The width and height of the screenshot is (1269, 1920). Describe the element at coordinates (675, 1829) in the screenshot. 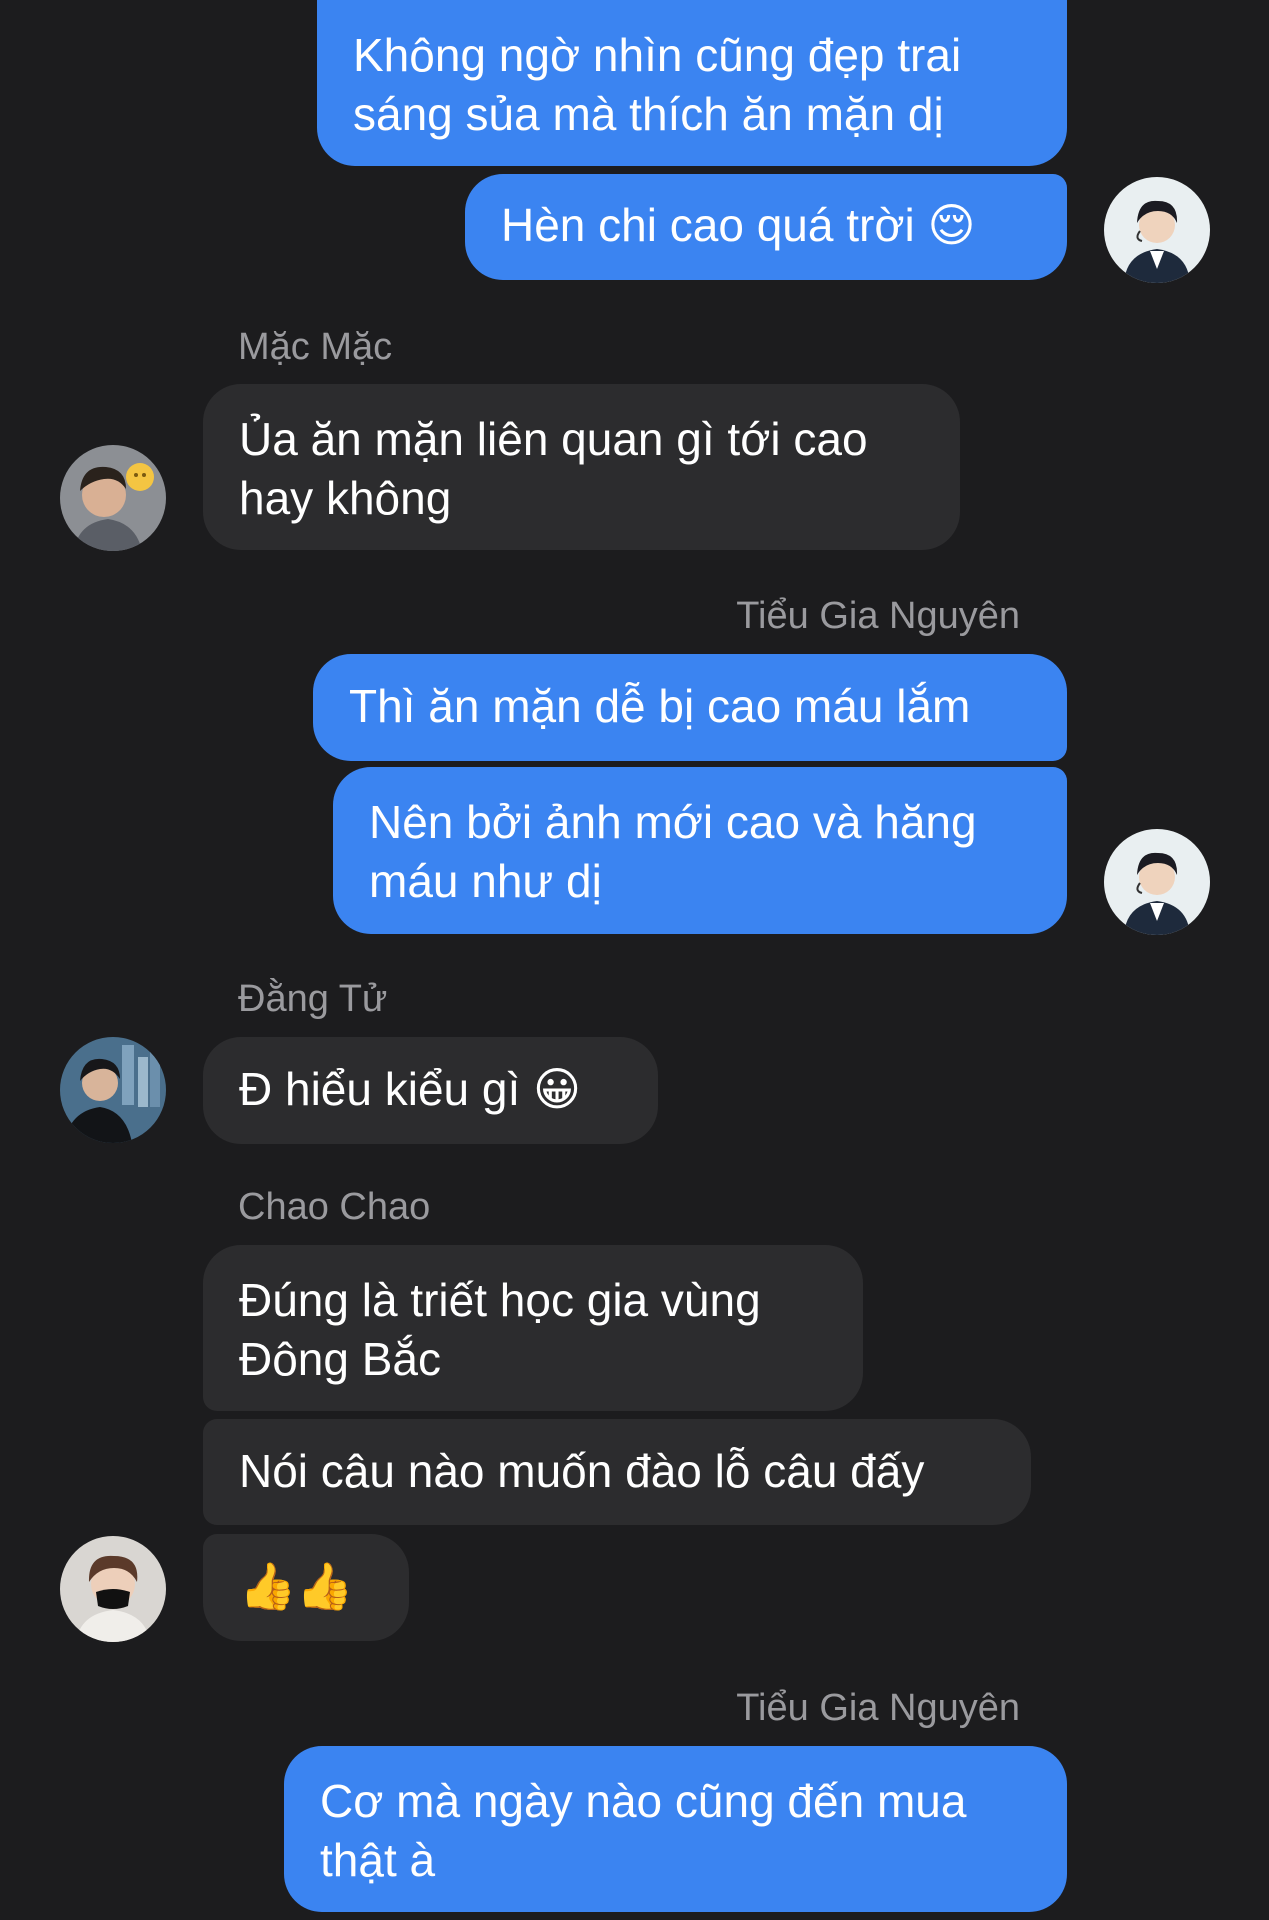

I see `message-bubble: Cơ mà ngày nào cũng đến mua thật à` at that location.